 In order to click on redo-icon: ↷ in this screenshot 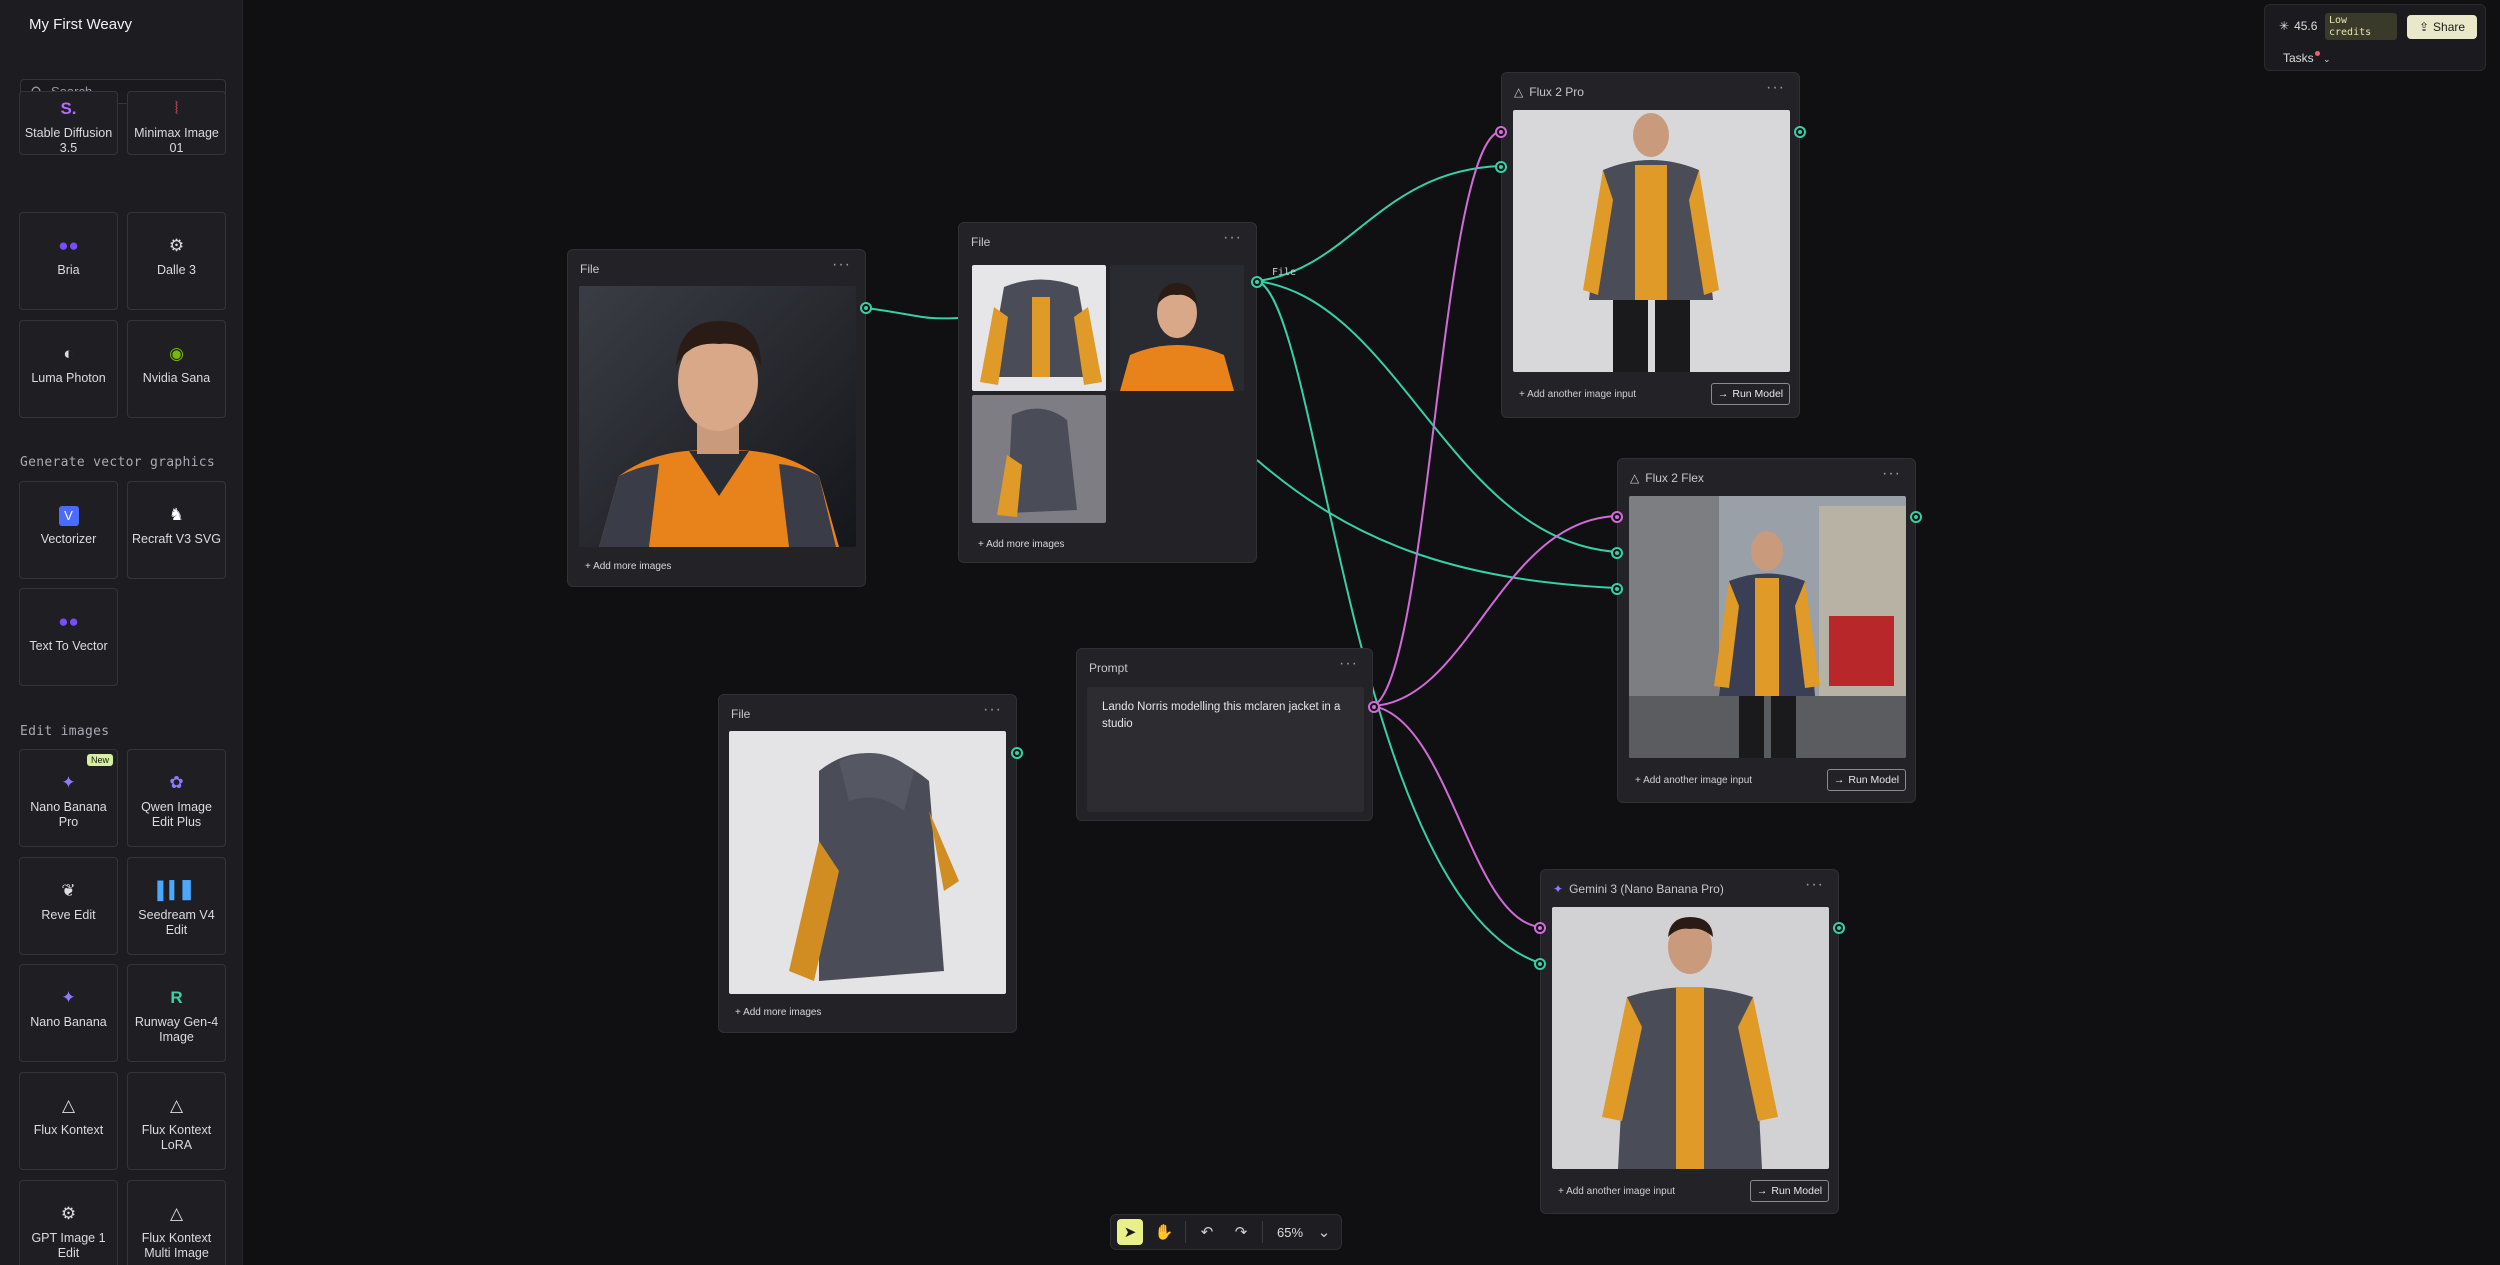, I will do `click(1241, 1232)`.